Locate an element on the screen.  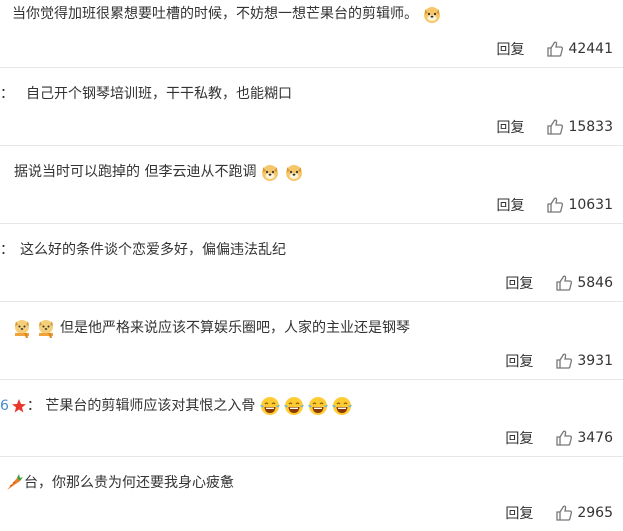
comment-text: 当你觉得加班很累想要吐槽的时候，不妨想一想芒果台的剪辑师。 is located at coordinates (215, 14).